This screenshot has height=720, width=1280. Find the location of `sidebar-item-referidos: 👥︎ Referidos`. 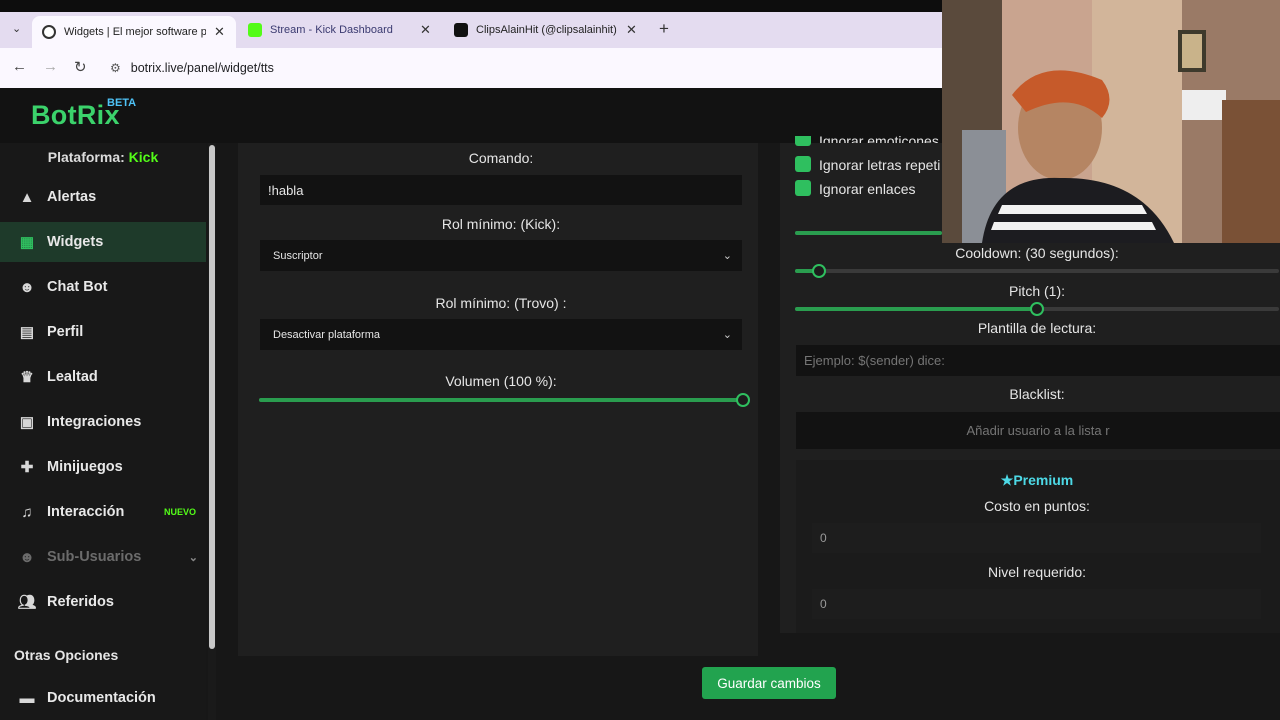

sidebar-item-referidos: 👥︎ Referidos is located at coordinates (103, 602).